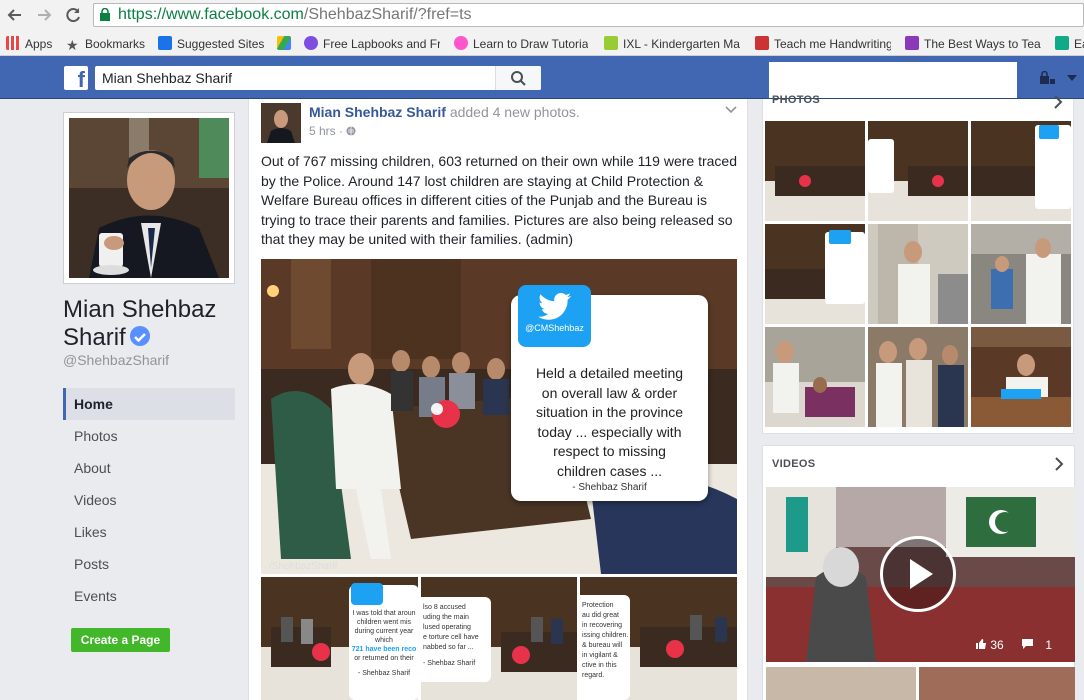  I want to click on create-page-button: Create a Page, so click(120, 640).